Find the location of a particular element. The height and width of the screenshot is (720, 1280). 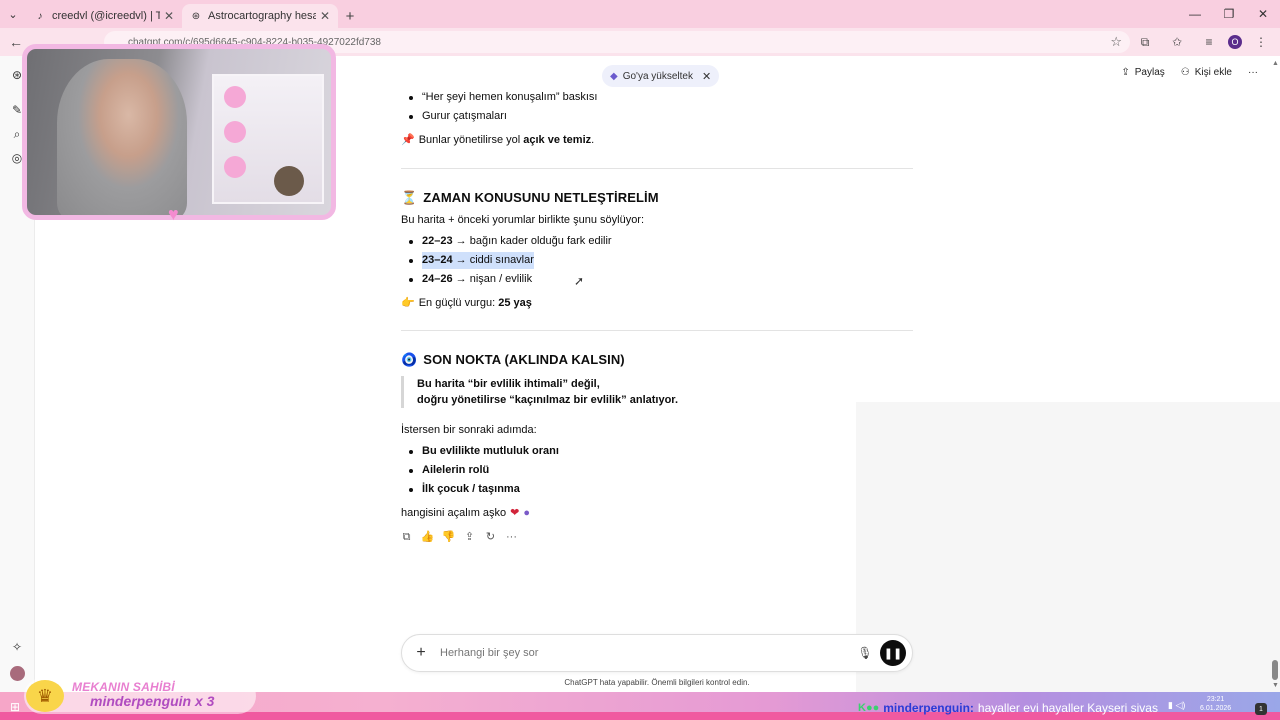

new-tab-button: + is located at coordinates (350, 16).